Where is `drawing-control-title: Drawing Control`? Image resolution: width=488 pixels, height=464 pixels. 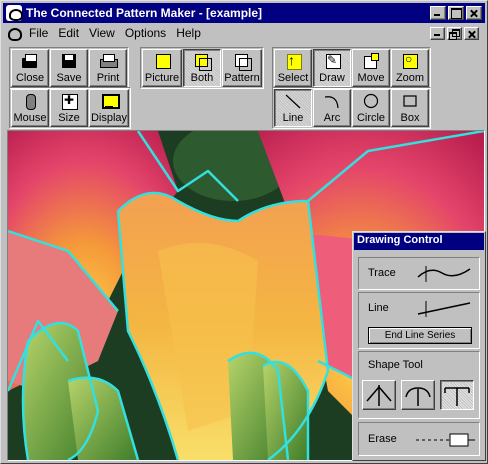 drawing-control-title: Drawing Control is located at coordinates (419, 241).